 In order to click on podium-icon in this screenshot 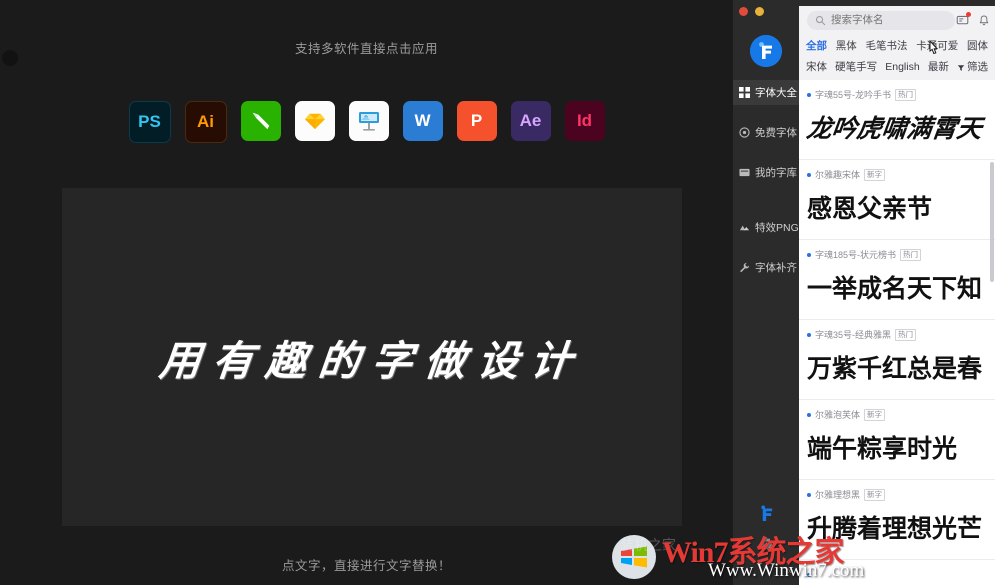, I will do `click(368, 121)`.